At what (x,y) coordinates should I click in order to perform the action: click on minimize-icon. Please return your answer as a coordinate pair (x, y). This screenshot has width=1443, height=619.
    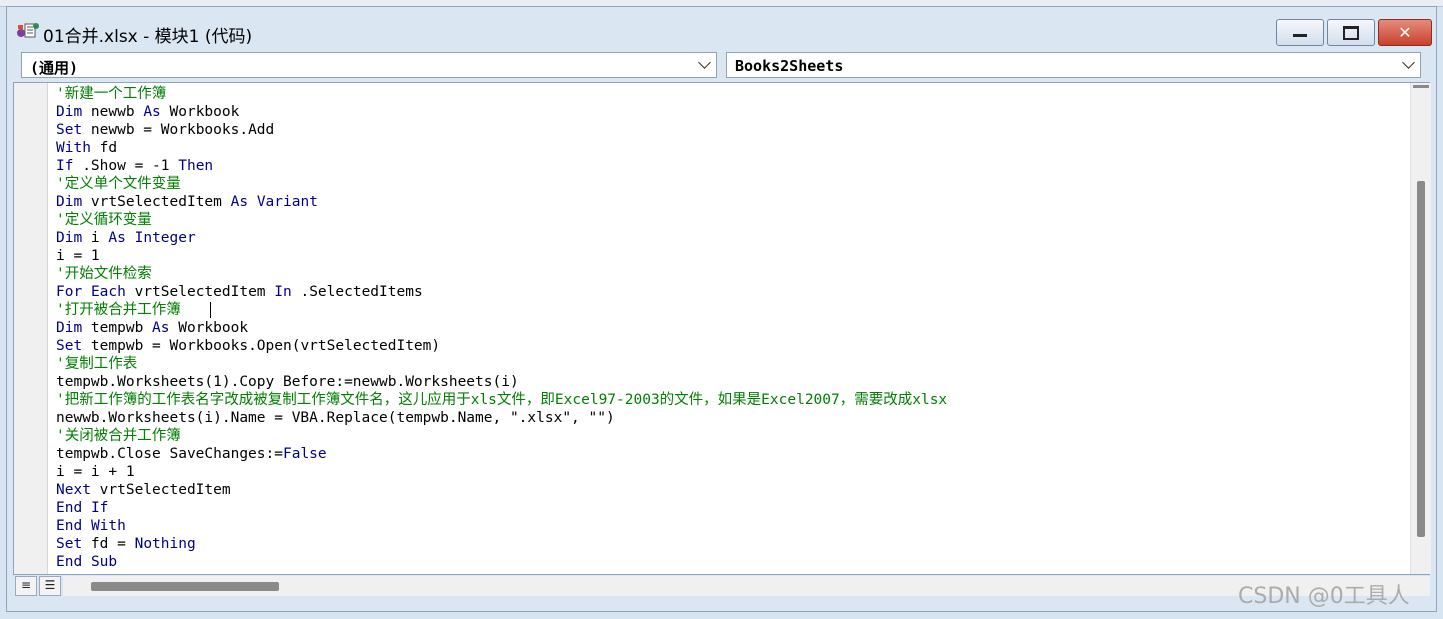
    Looking at the image, I should click on (1300, 35).